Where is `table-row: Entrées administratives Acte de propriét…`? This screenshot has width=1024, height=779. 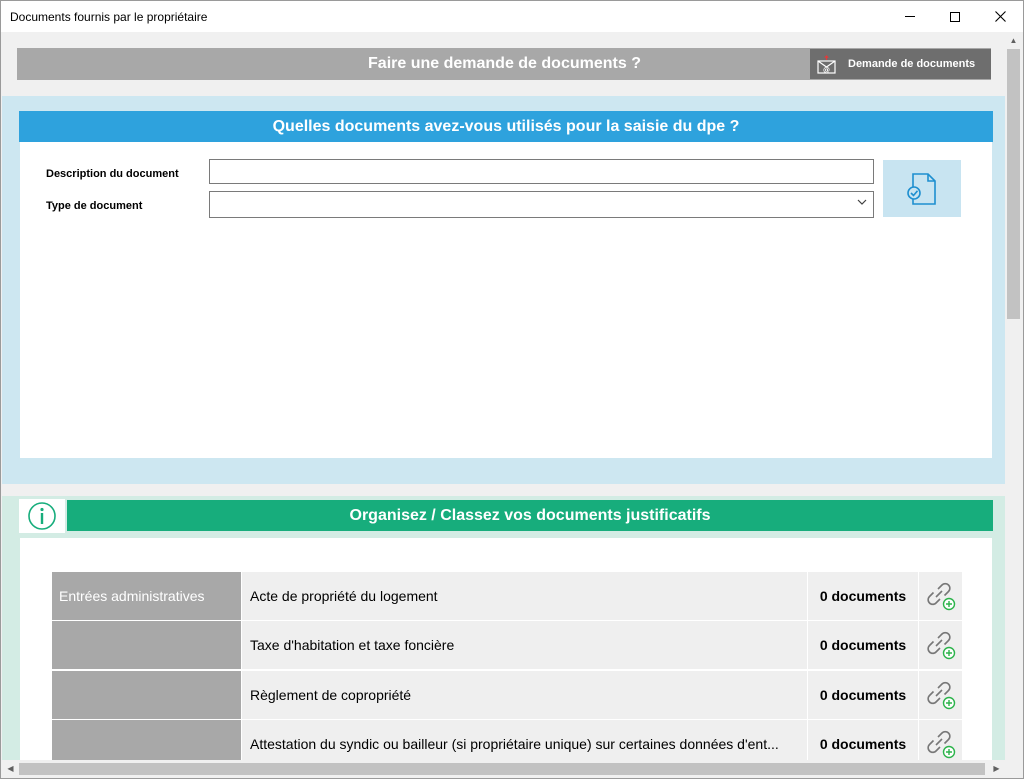 table-row: Entrées administratives Acte de propriét… is located at coordinates (507, 596).